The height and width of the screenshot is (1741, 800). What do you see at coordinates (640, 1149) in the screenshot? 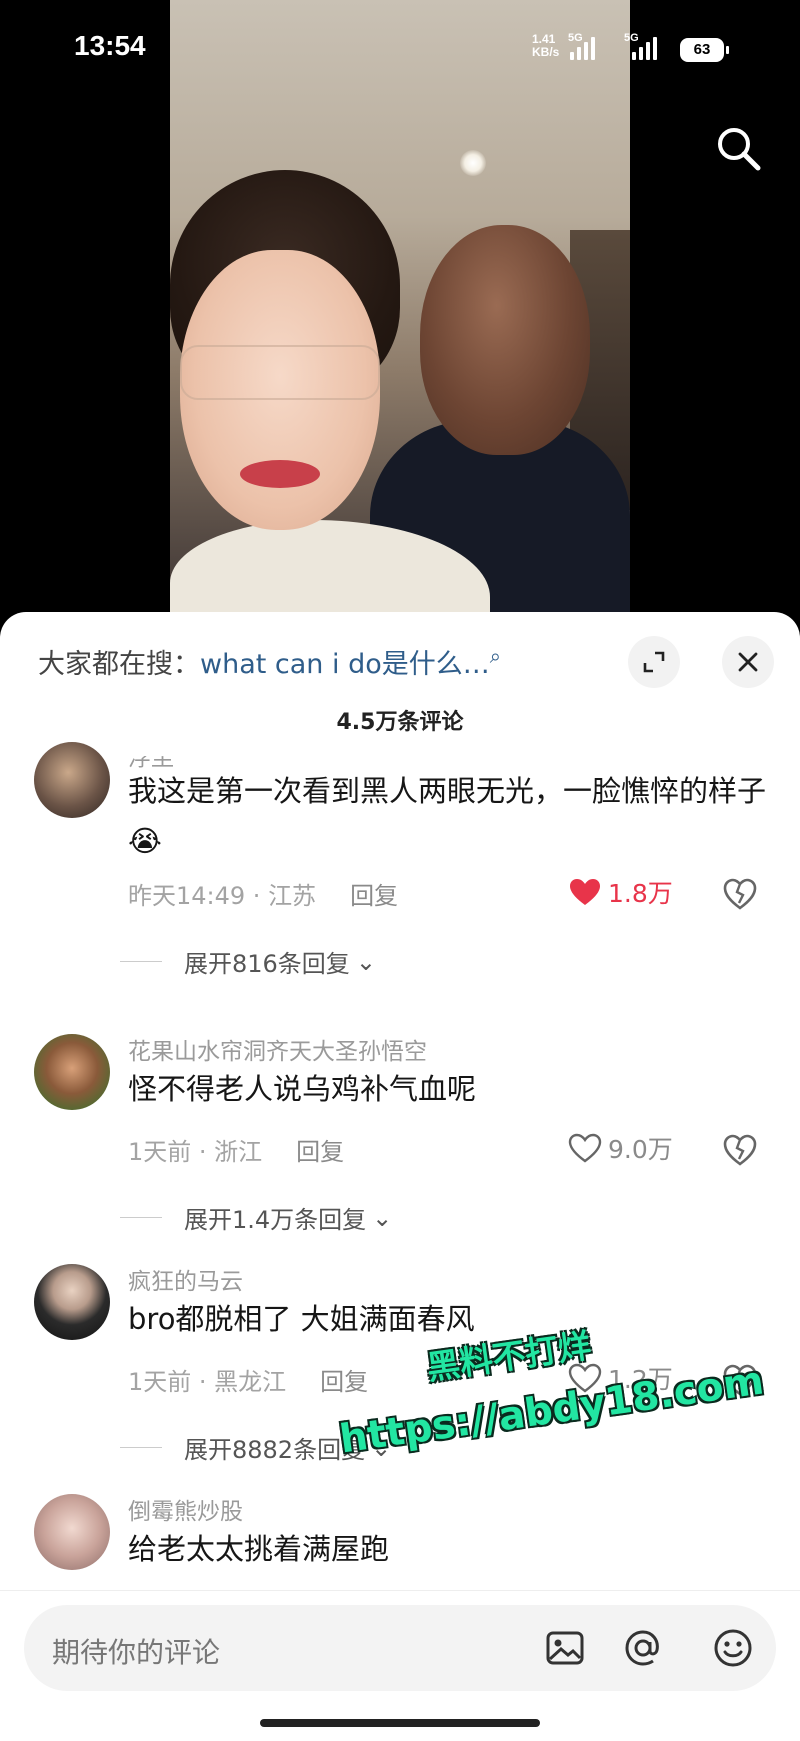
I see `like-count: 9.0万` at bounding box center [640, 1149].